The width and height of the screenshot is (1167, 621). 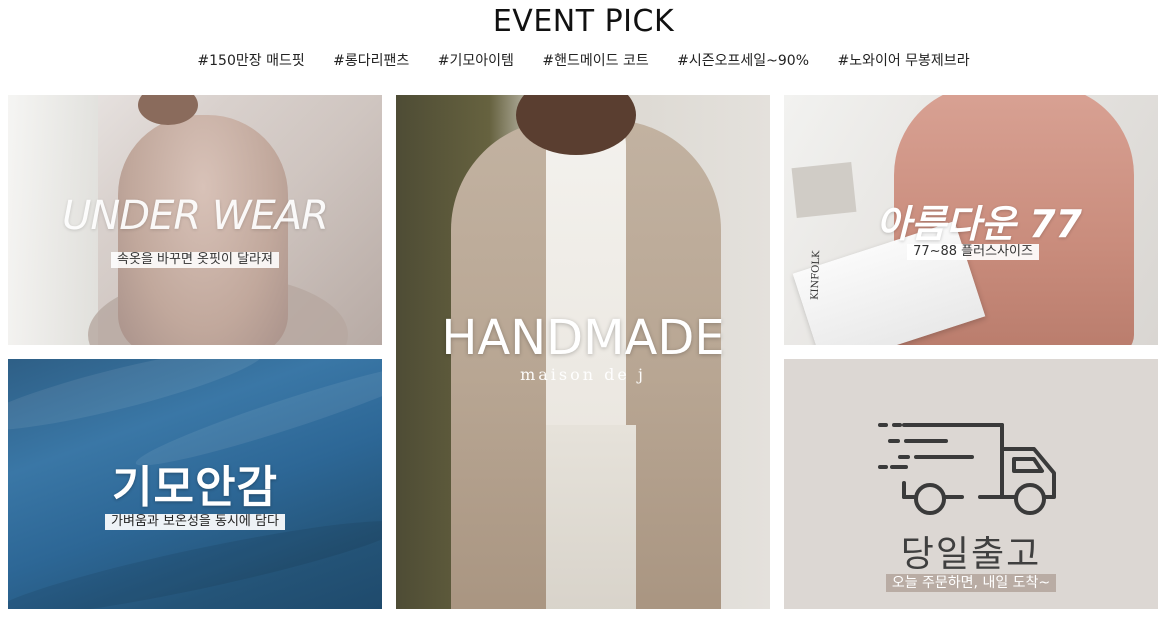 I want to click on banner-fleece: 기모안감 가벼움과 보온성을 동시에 담다, so click(x=195, y=484).